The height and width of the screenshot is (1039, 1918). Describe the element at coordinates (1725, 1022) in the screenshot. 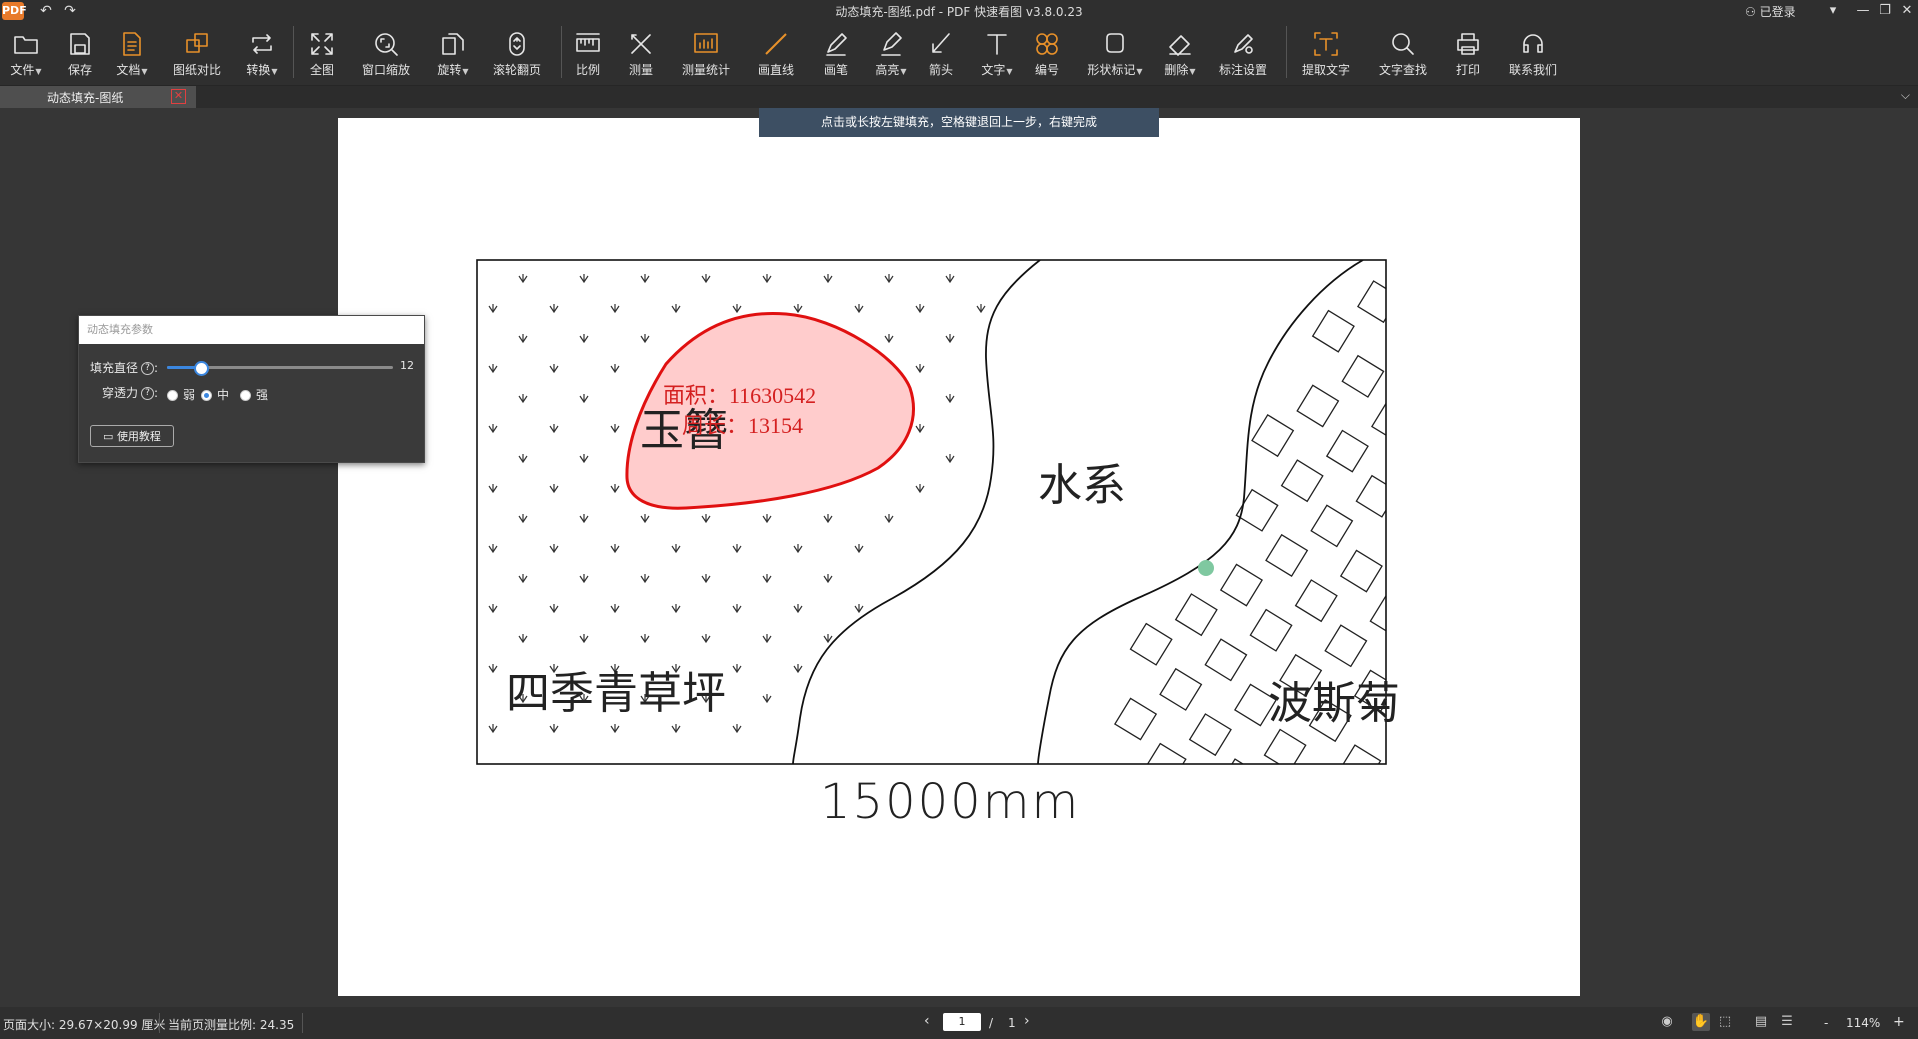

I see `select-icon: ⬚` at that location.